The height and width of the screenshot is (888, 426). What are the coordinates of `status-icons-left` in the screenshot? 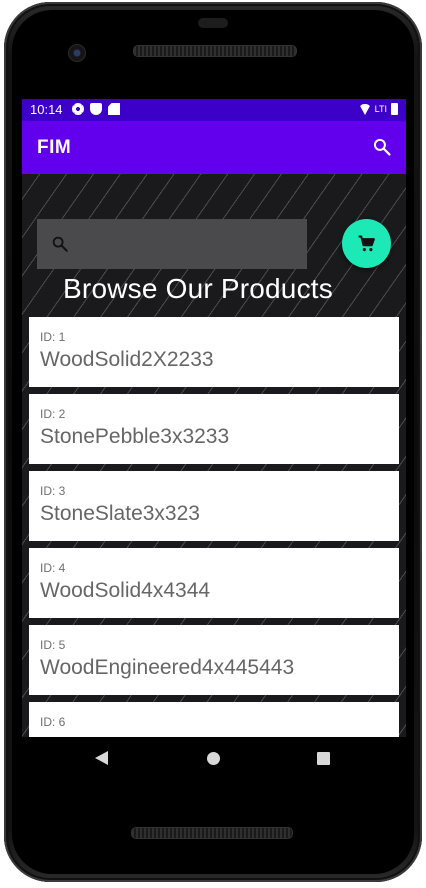 It's located at (96, 109).